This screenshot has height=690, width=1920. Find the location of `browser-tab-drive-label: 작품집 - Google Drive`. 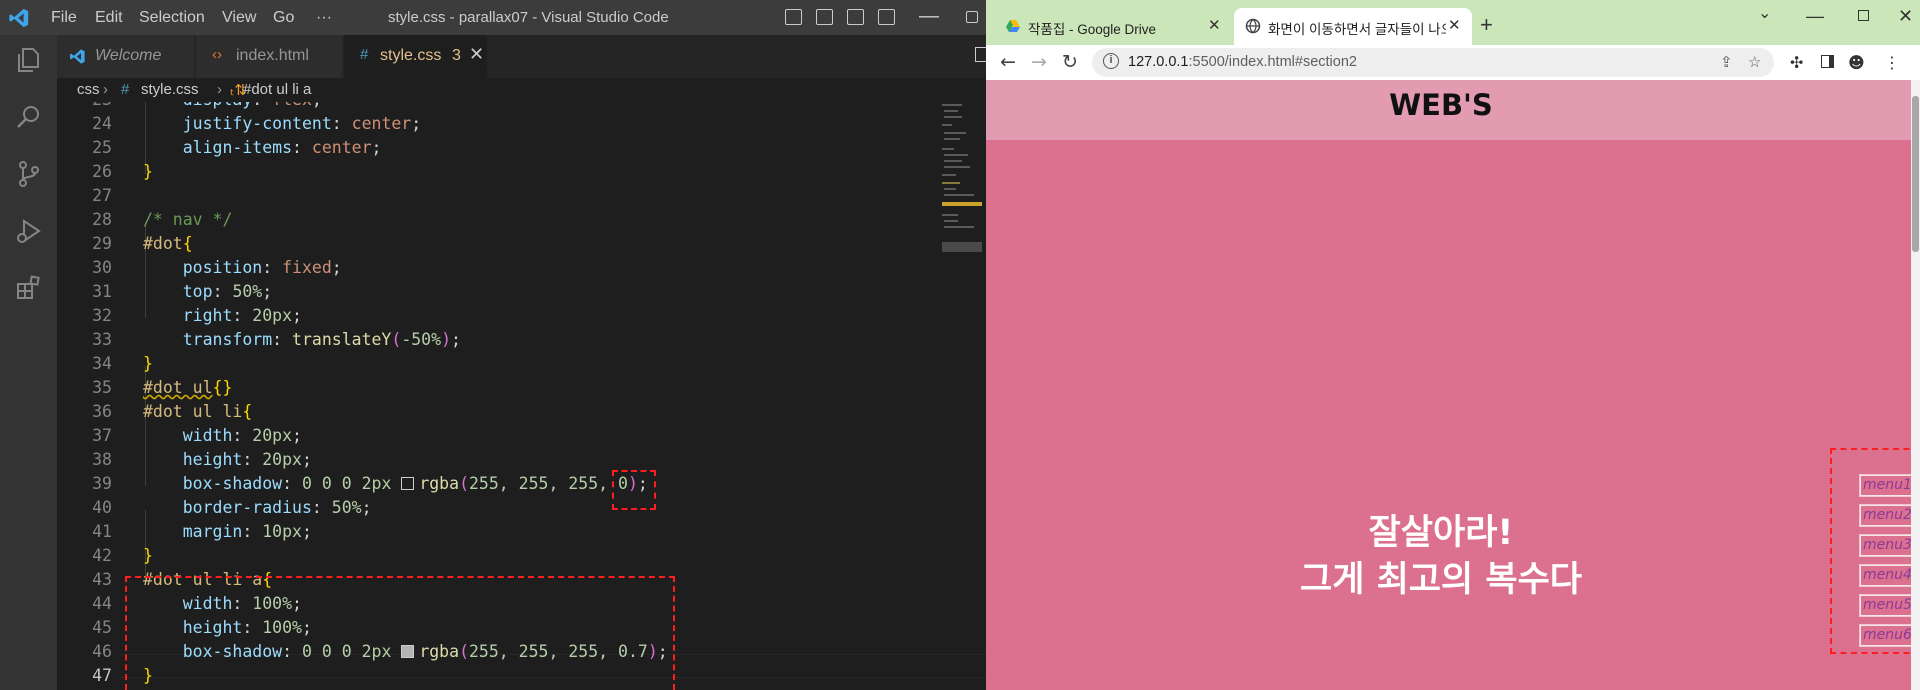

browser-tab-drive-label: 작품집 - Google Drive is located at coordinates (1092, 29).